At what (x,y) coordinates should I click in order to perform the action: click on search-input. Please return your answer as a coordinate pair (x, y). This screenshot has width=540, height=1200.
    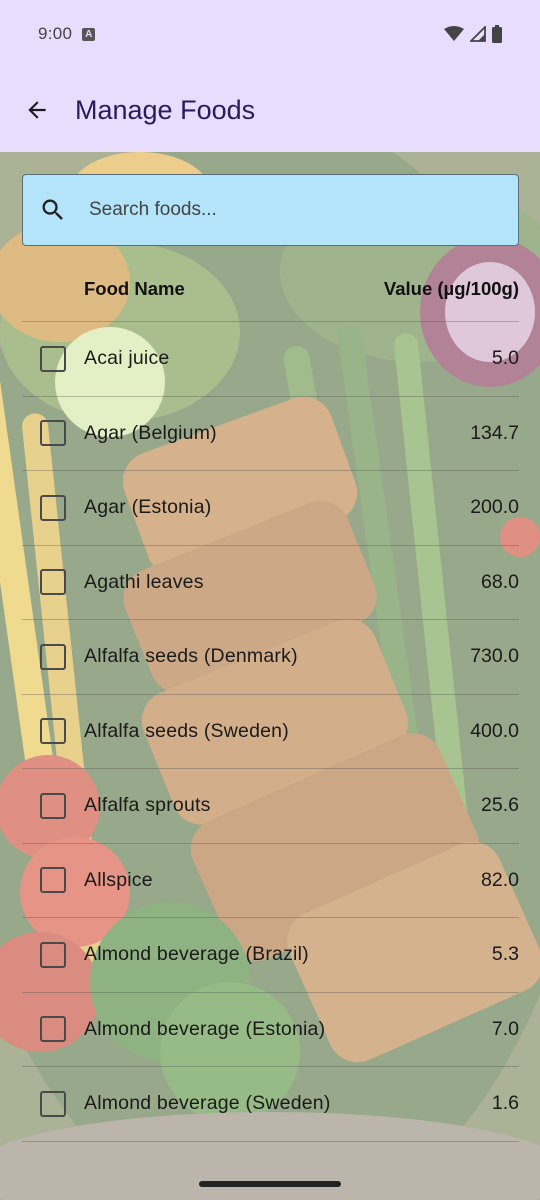
    Looking at the image, I should click on (289, 210).